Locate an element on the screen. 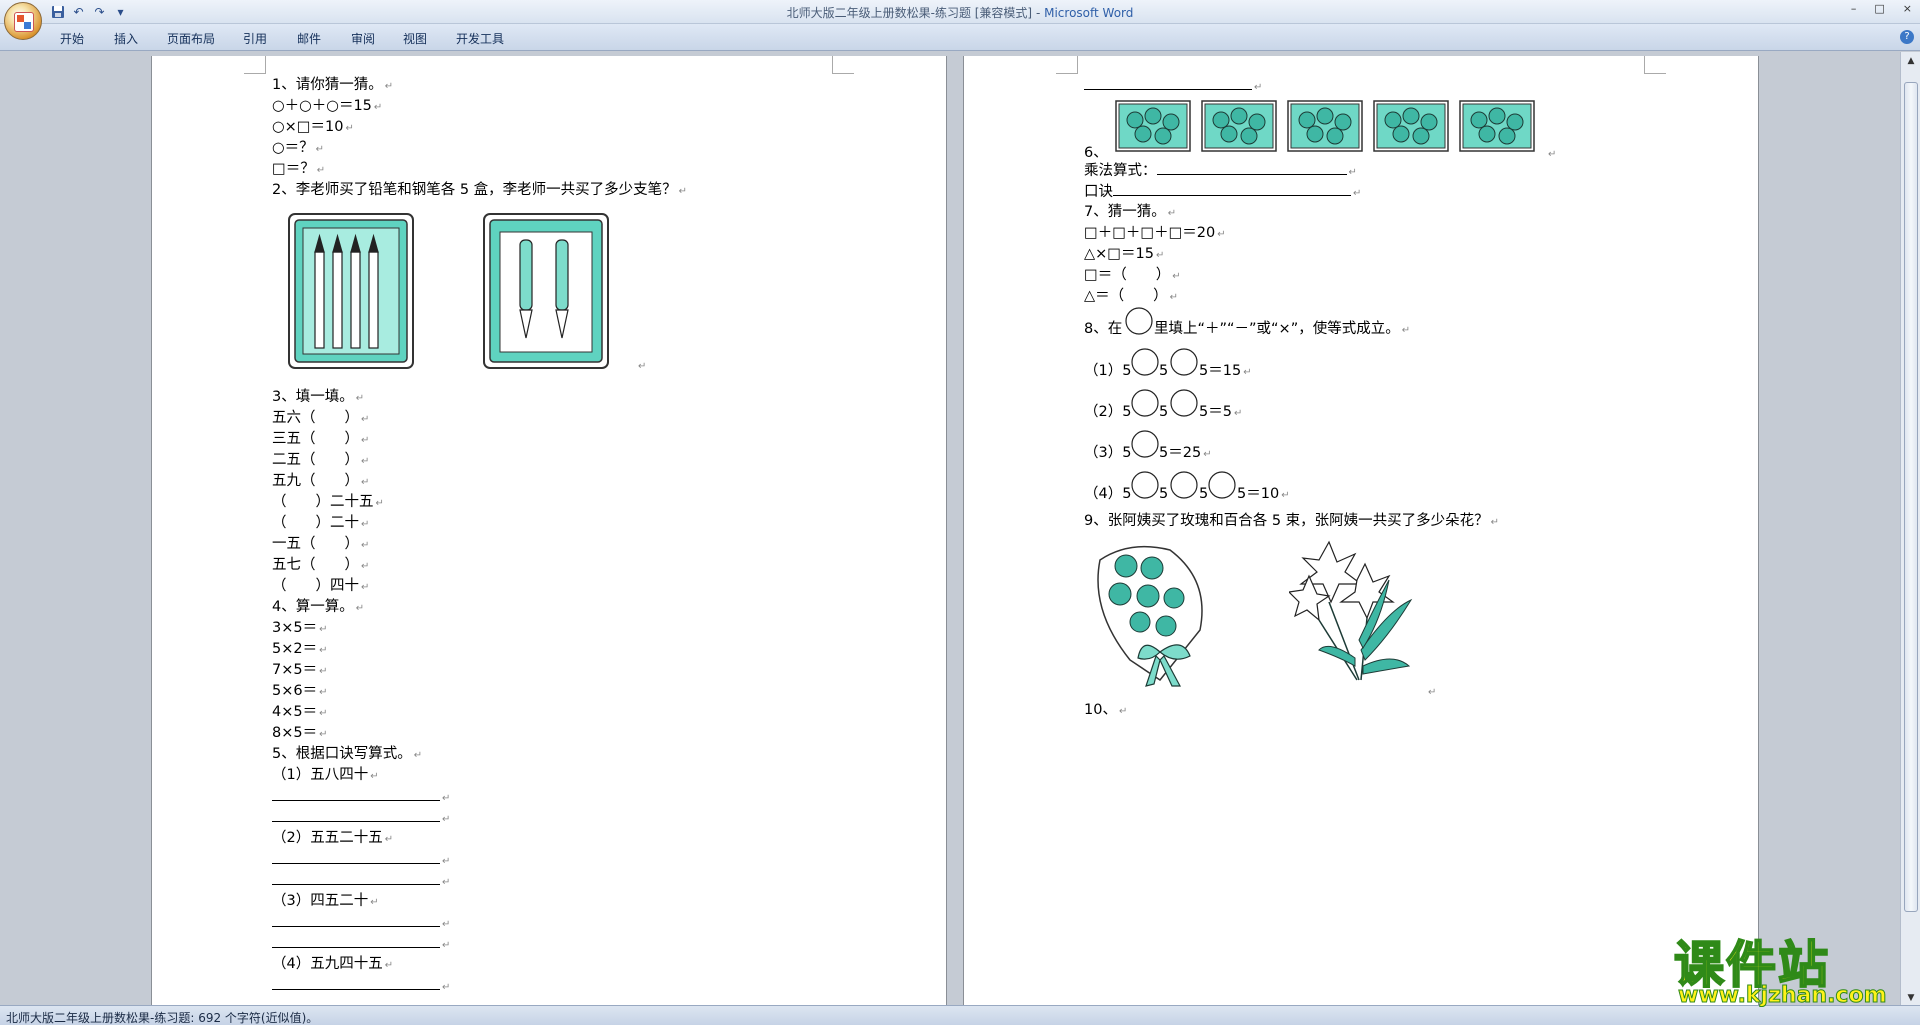 Image resolution: width=1920 pixels, height=1025 pixels. question-7-heading: 7、猜一猜。 ↵ is located at coordinates (1130, 212).